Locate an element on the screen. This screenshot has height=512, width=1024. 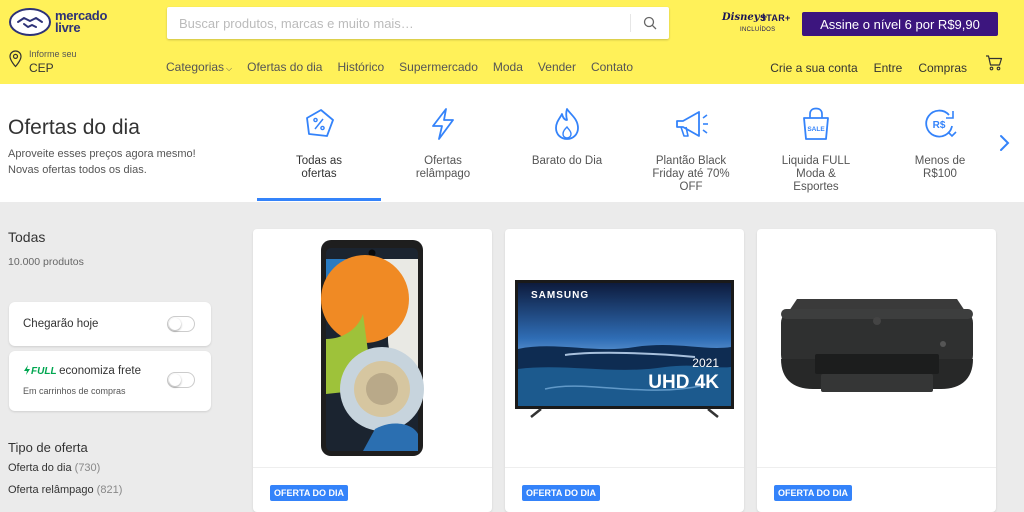
product-image-smartphone is located at coordinates (372, 348).